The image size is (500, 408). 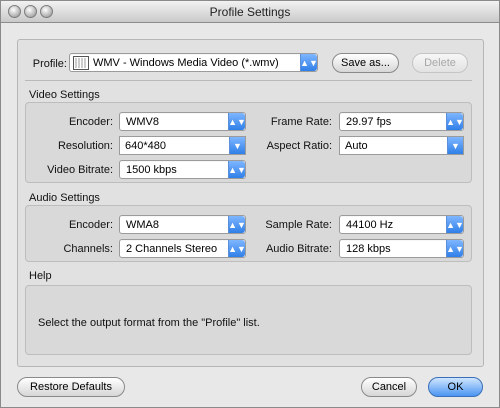 What do you see at coordinates (401, 121) in the screenshot?
I see `frame-rate-select: 29.97 fps ▲▼` at bounding box center [401, 121].